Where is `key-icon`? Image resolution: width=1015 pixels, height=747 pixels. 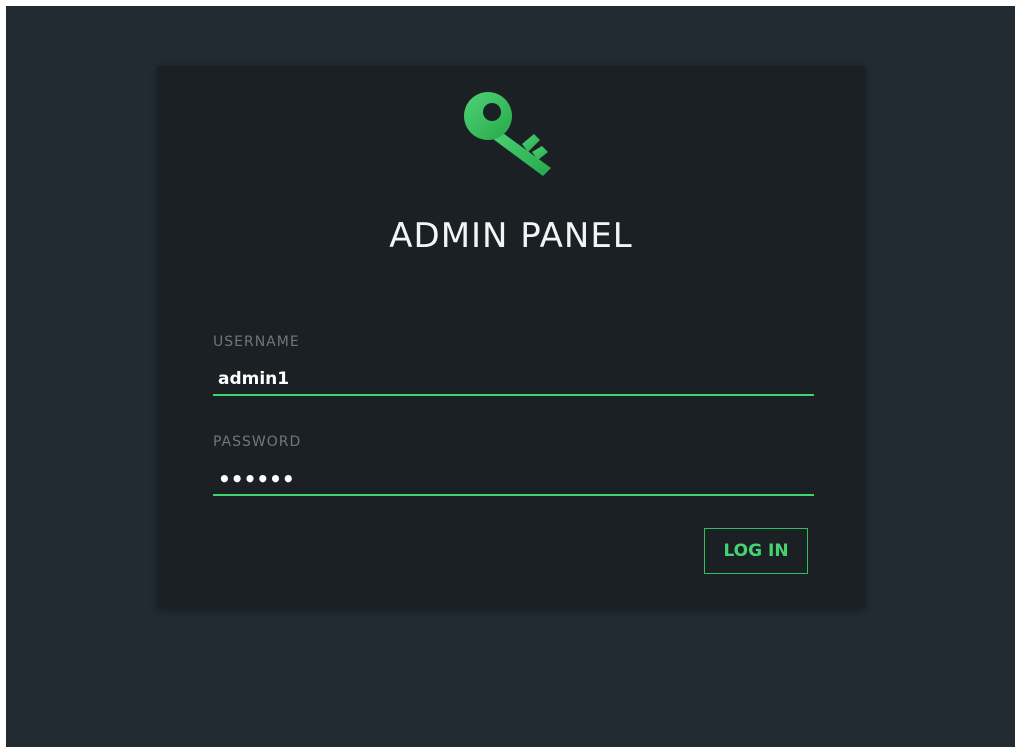 key-icon is located at coordinates (507, 134).